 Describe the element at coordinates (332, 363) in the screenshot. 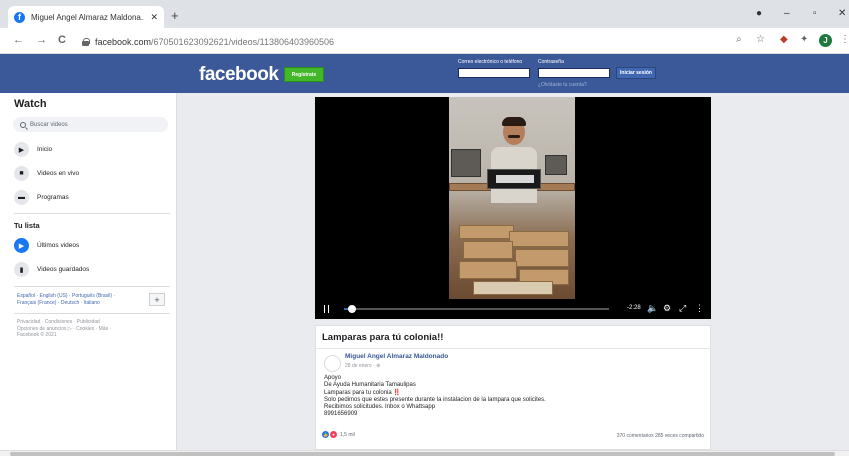

I see `author-avatar` at that location.